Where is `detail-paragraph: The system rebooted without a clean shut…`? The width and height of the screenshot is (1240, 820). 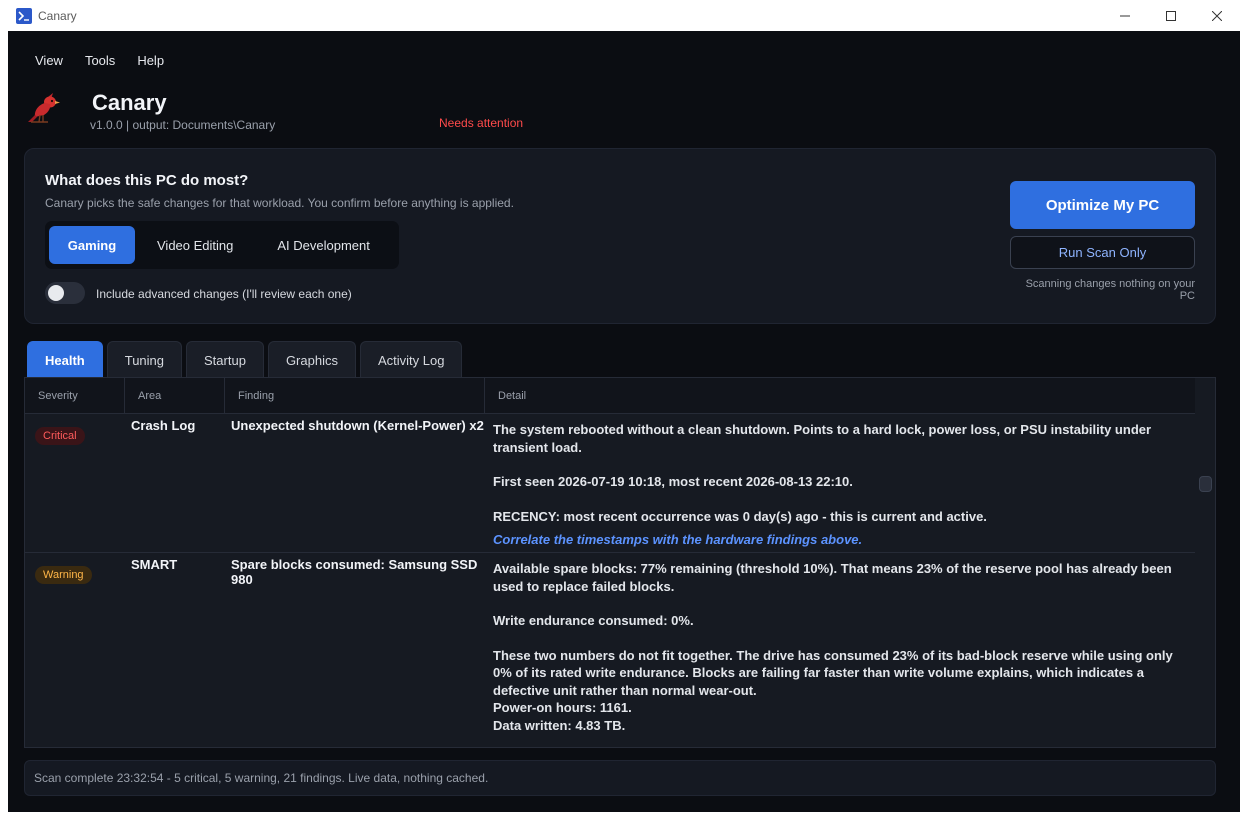 detail-paragraph: The system rebooted without a clean shut… is located at coordinates (822, 438).